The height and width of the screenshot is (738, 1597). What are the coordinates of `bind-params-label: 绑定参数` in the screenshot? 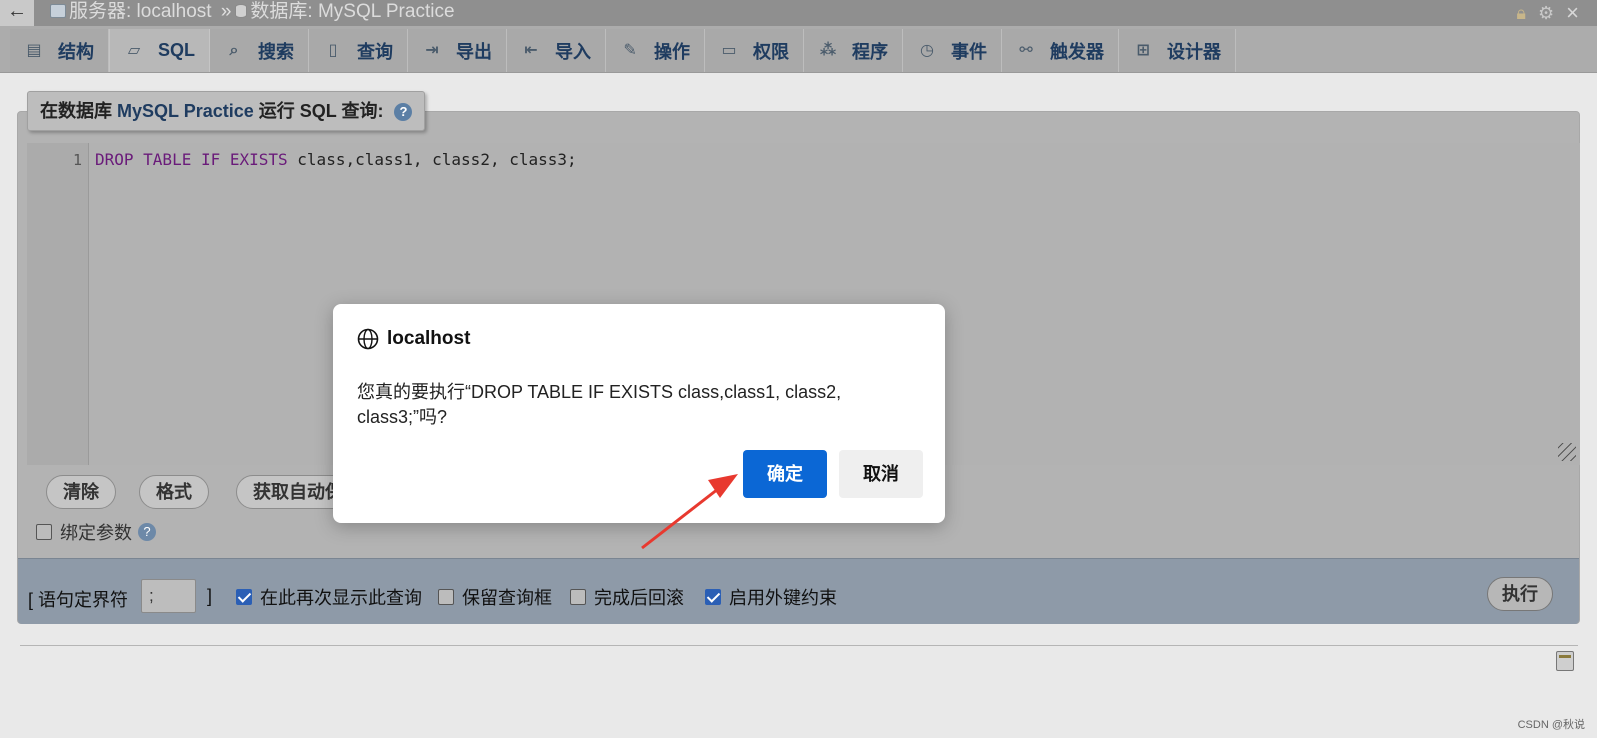 It's located at (96, 533).